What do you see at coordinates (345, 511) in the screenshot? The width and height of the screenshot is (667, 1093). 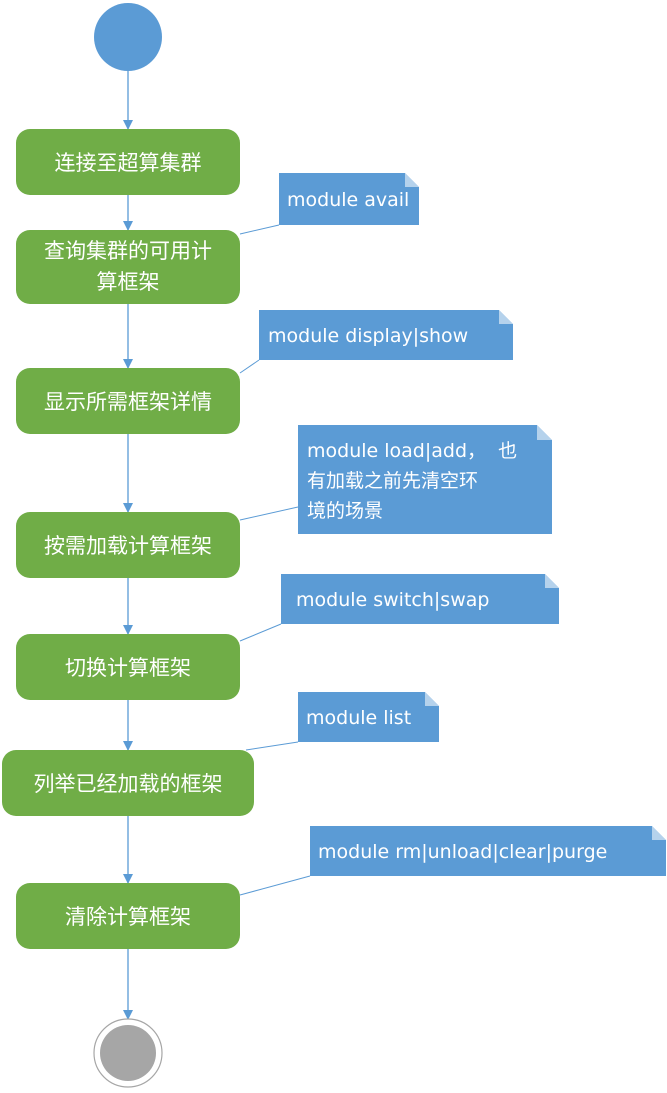 I see `note-text-line-3: 境的场景` at bounding box center [345, 511].